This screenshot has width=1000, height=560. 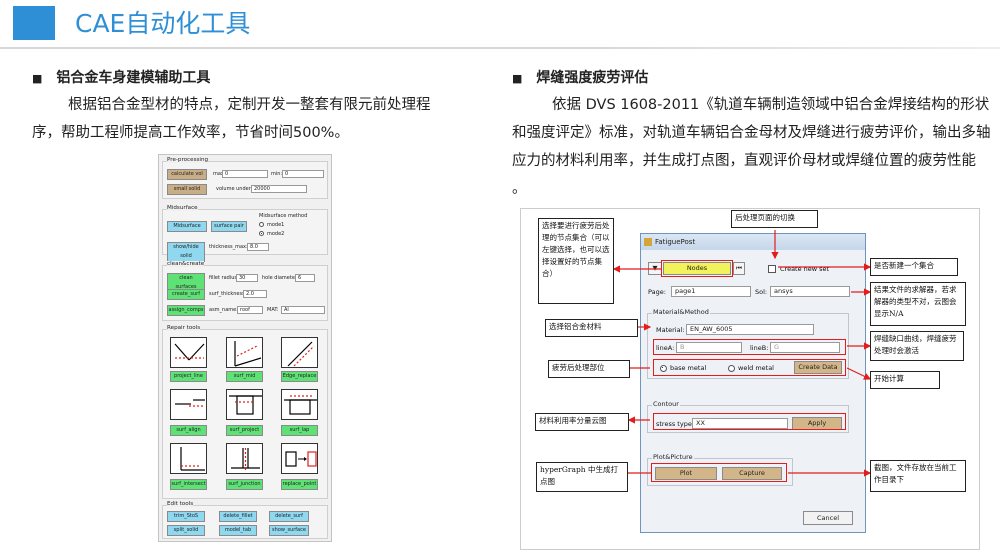 What do you see at coordinates (905, 380) in the screenshot?
I see `callout-start: 开始计算` at bounding box center [905, 380].